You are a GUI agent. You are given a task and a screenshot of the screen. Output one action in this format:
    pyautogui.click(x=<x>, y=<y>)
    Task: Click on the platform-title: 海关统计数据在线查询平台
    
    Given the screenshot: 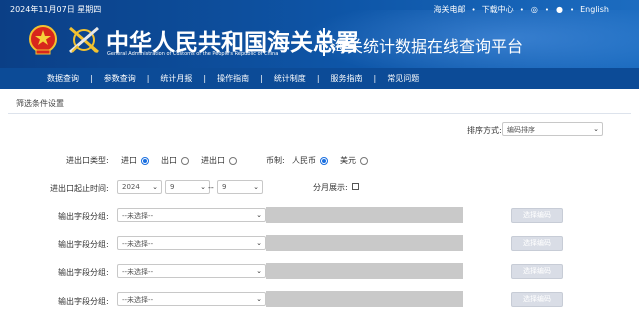 What is the action you would take?
    pyautogui.click(x=427, y=46)
    